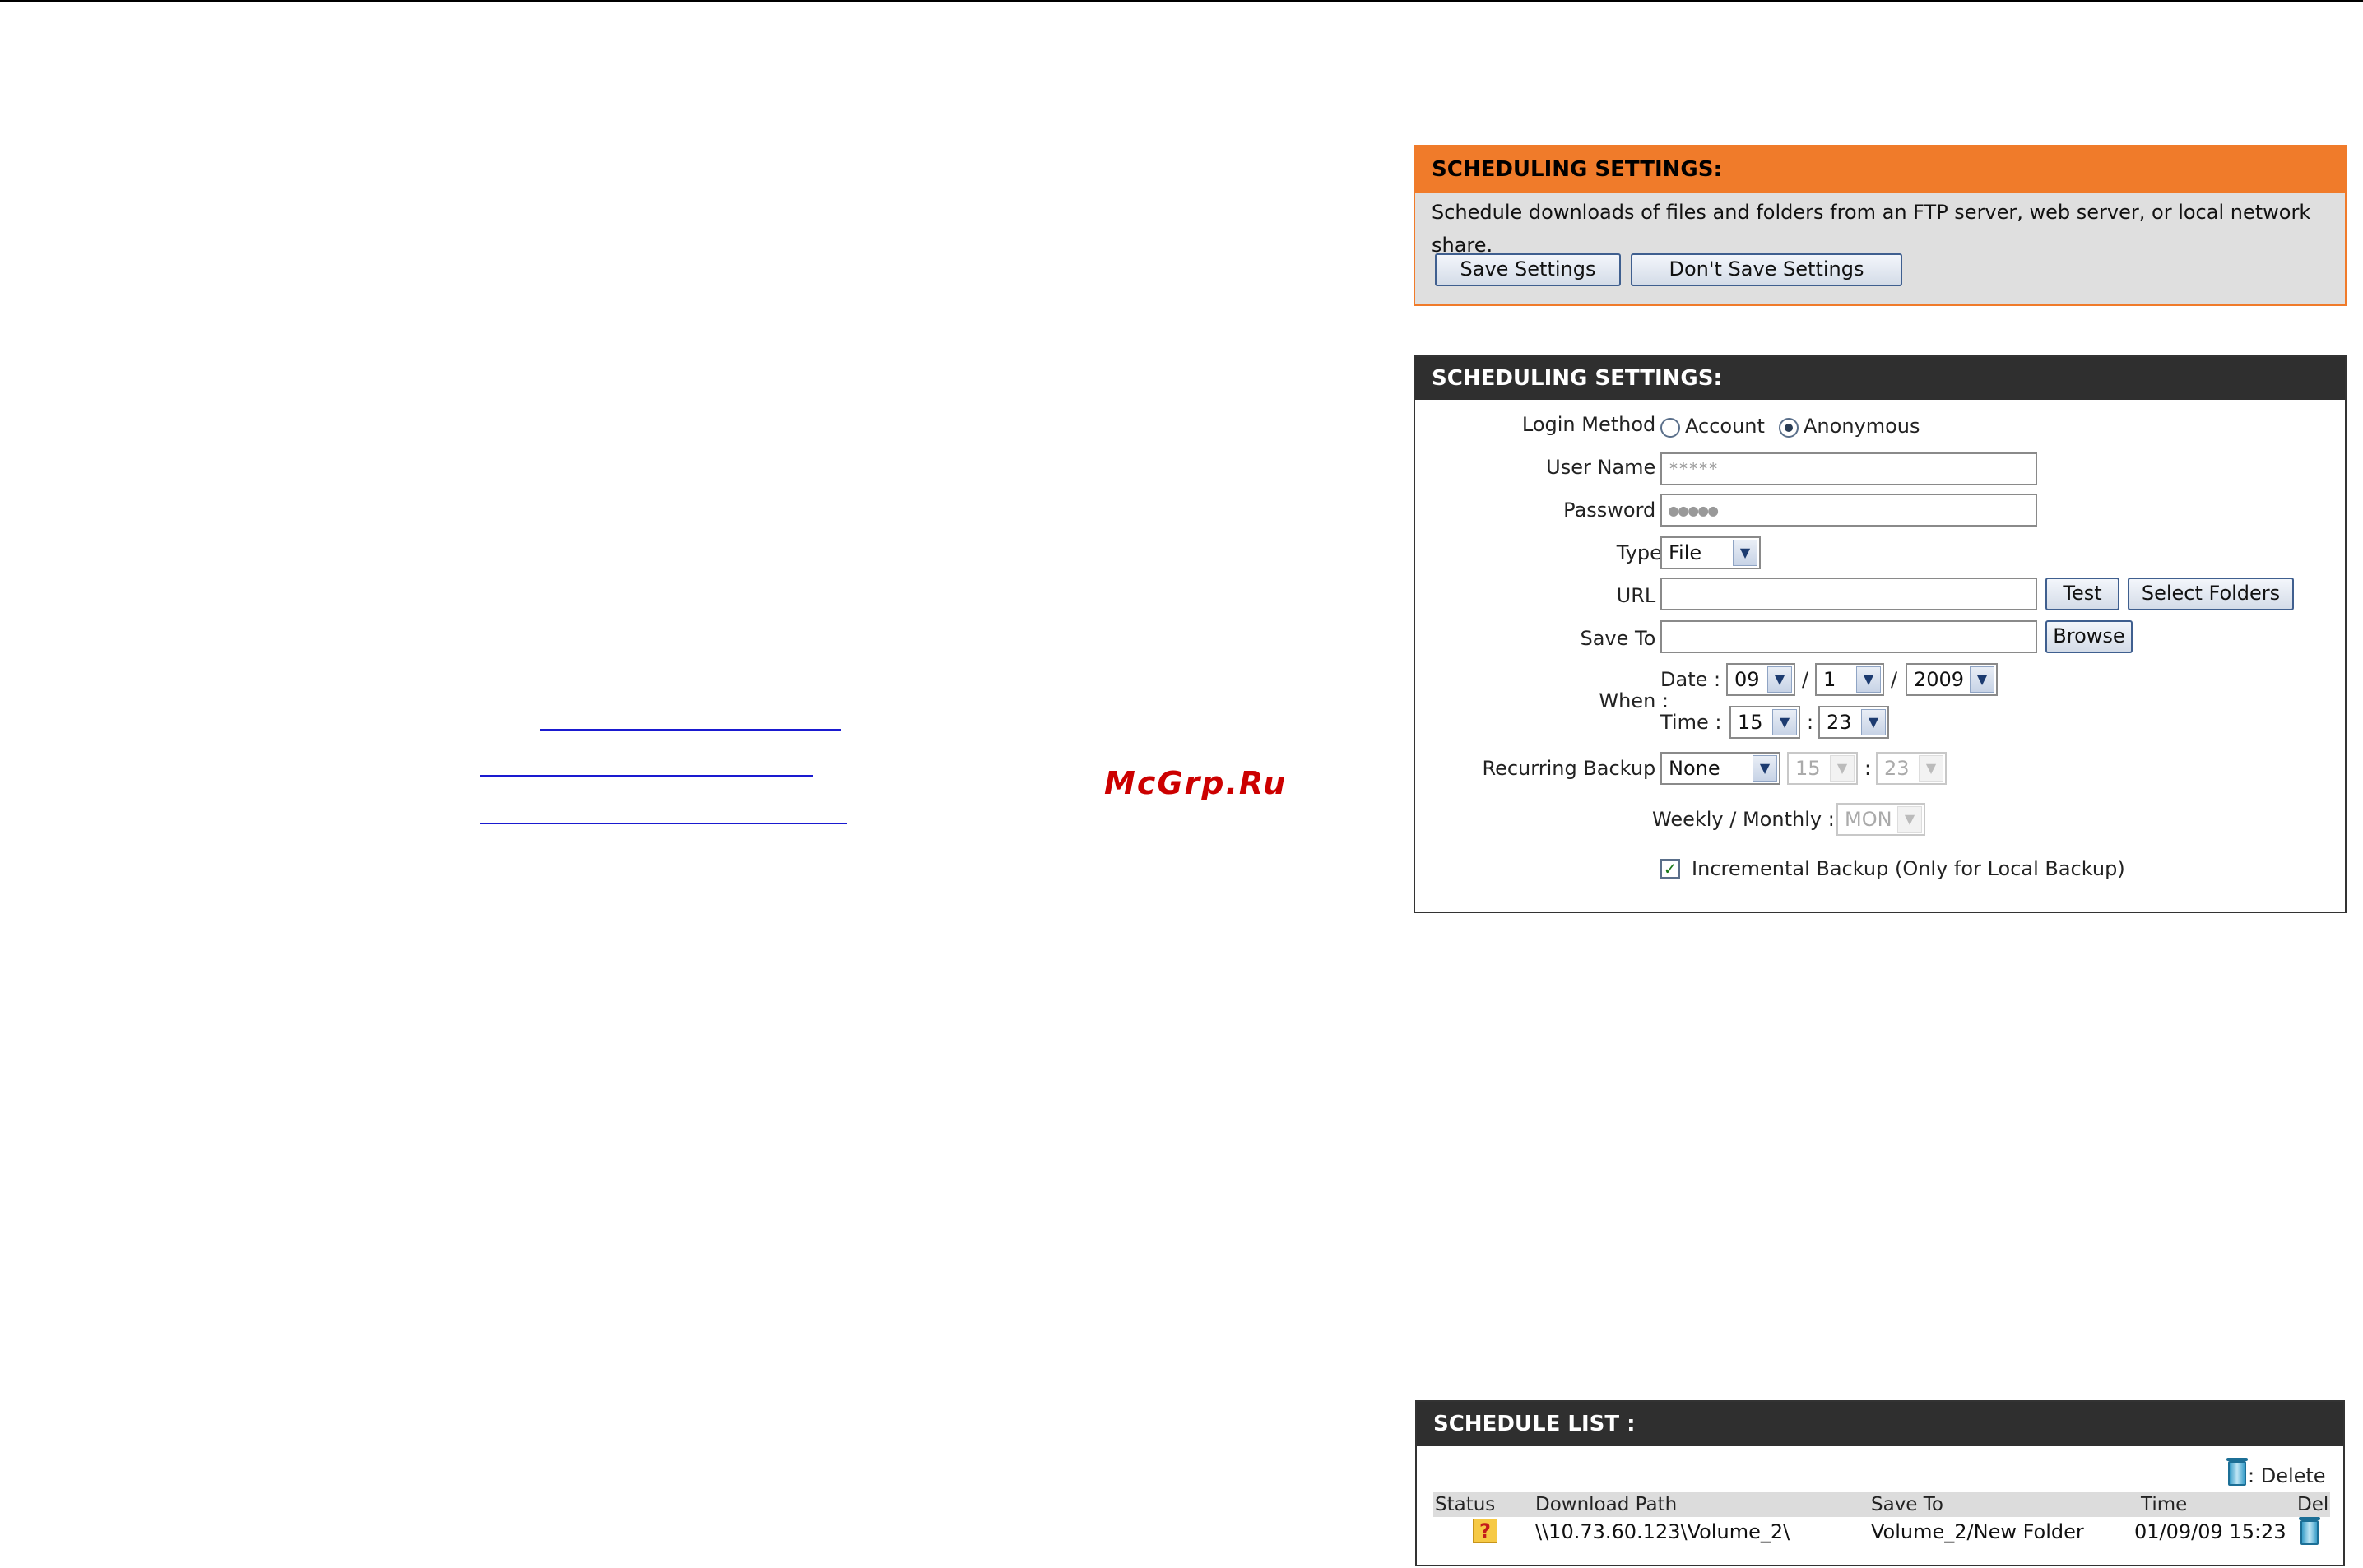 This screenshot has width=2363, height=1568. I want to click on password-input: ●●●●●, so click(1848, 510).